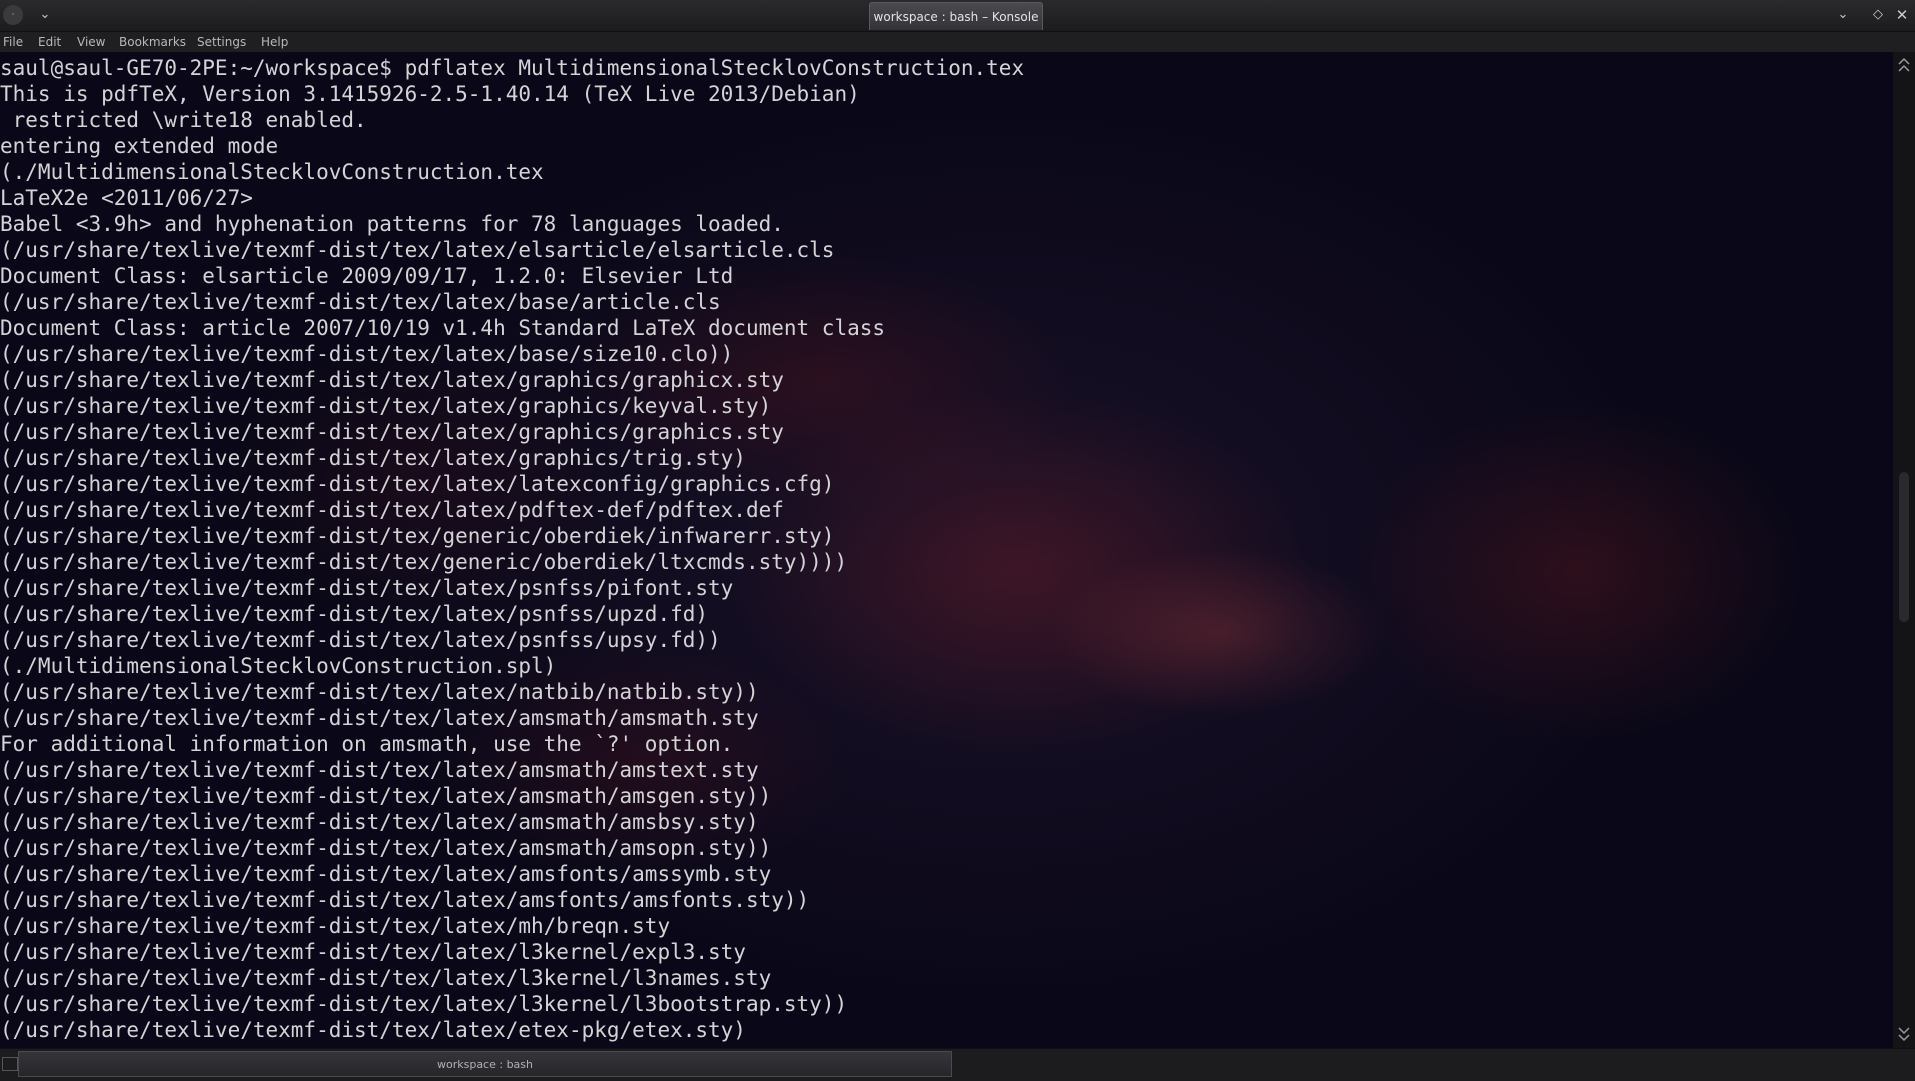 The image size is (1915, 1081). I want to click on terminal-line: restricted \write18 enabled., so click(183, 120).